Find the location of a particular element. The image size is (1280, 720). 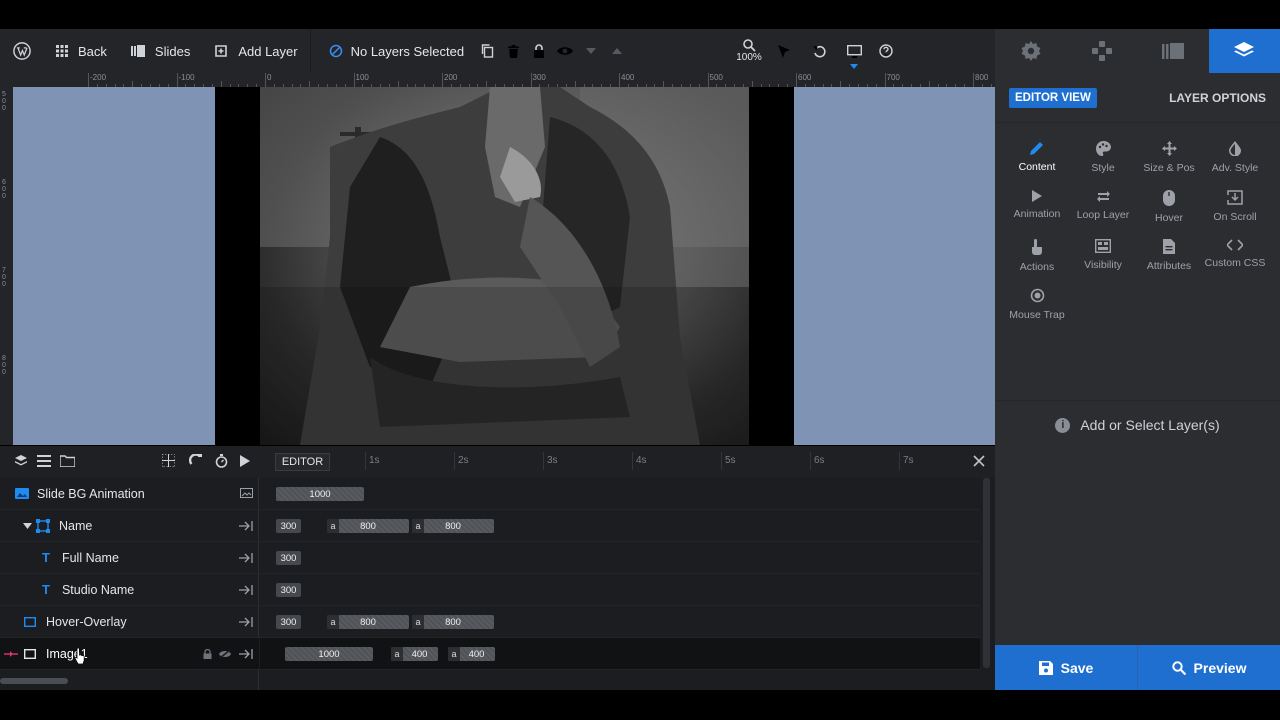

back-button: Back is located at coordinates (81, 51).